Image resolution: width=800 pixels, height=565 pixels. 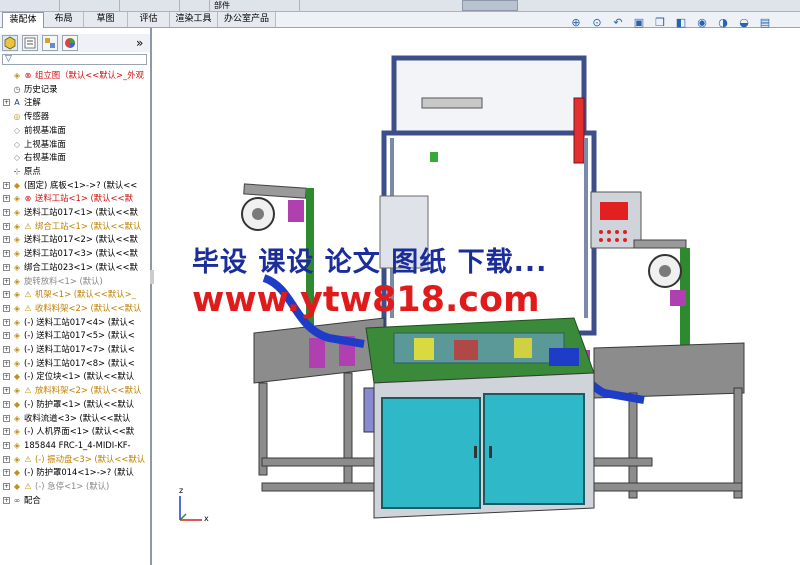 I want to click on feature-manager-tab-icon, so click(x=10, y=43).